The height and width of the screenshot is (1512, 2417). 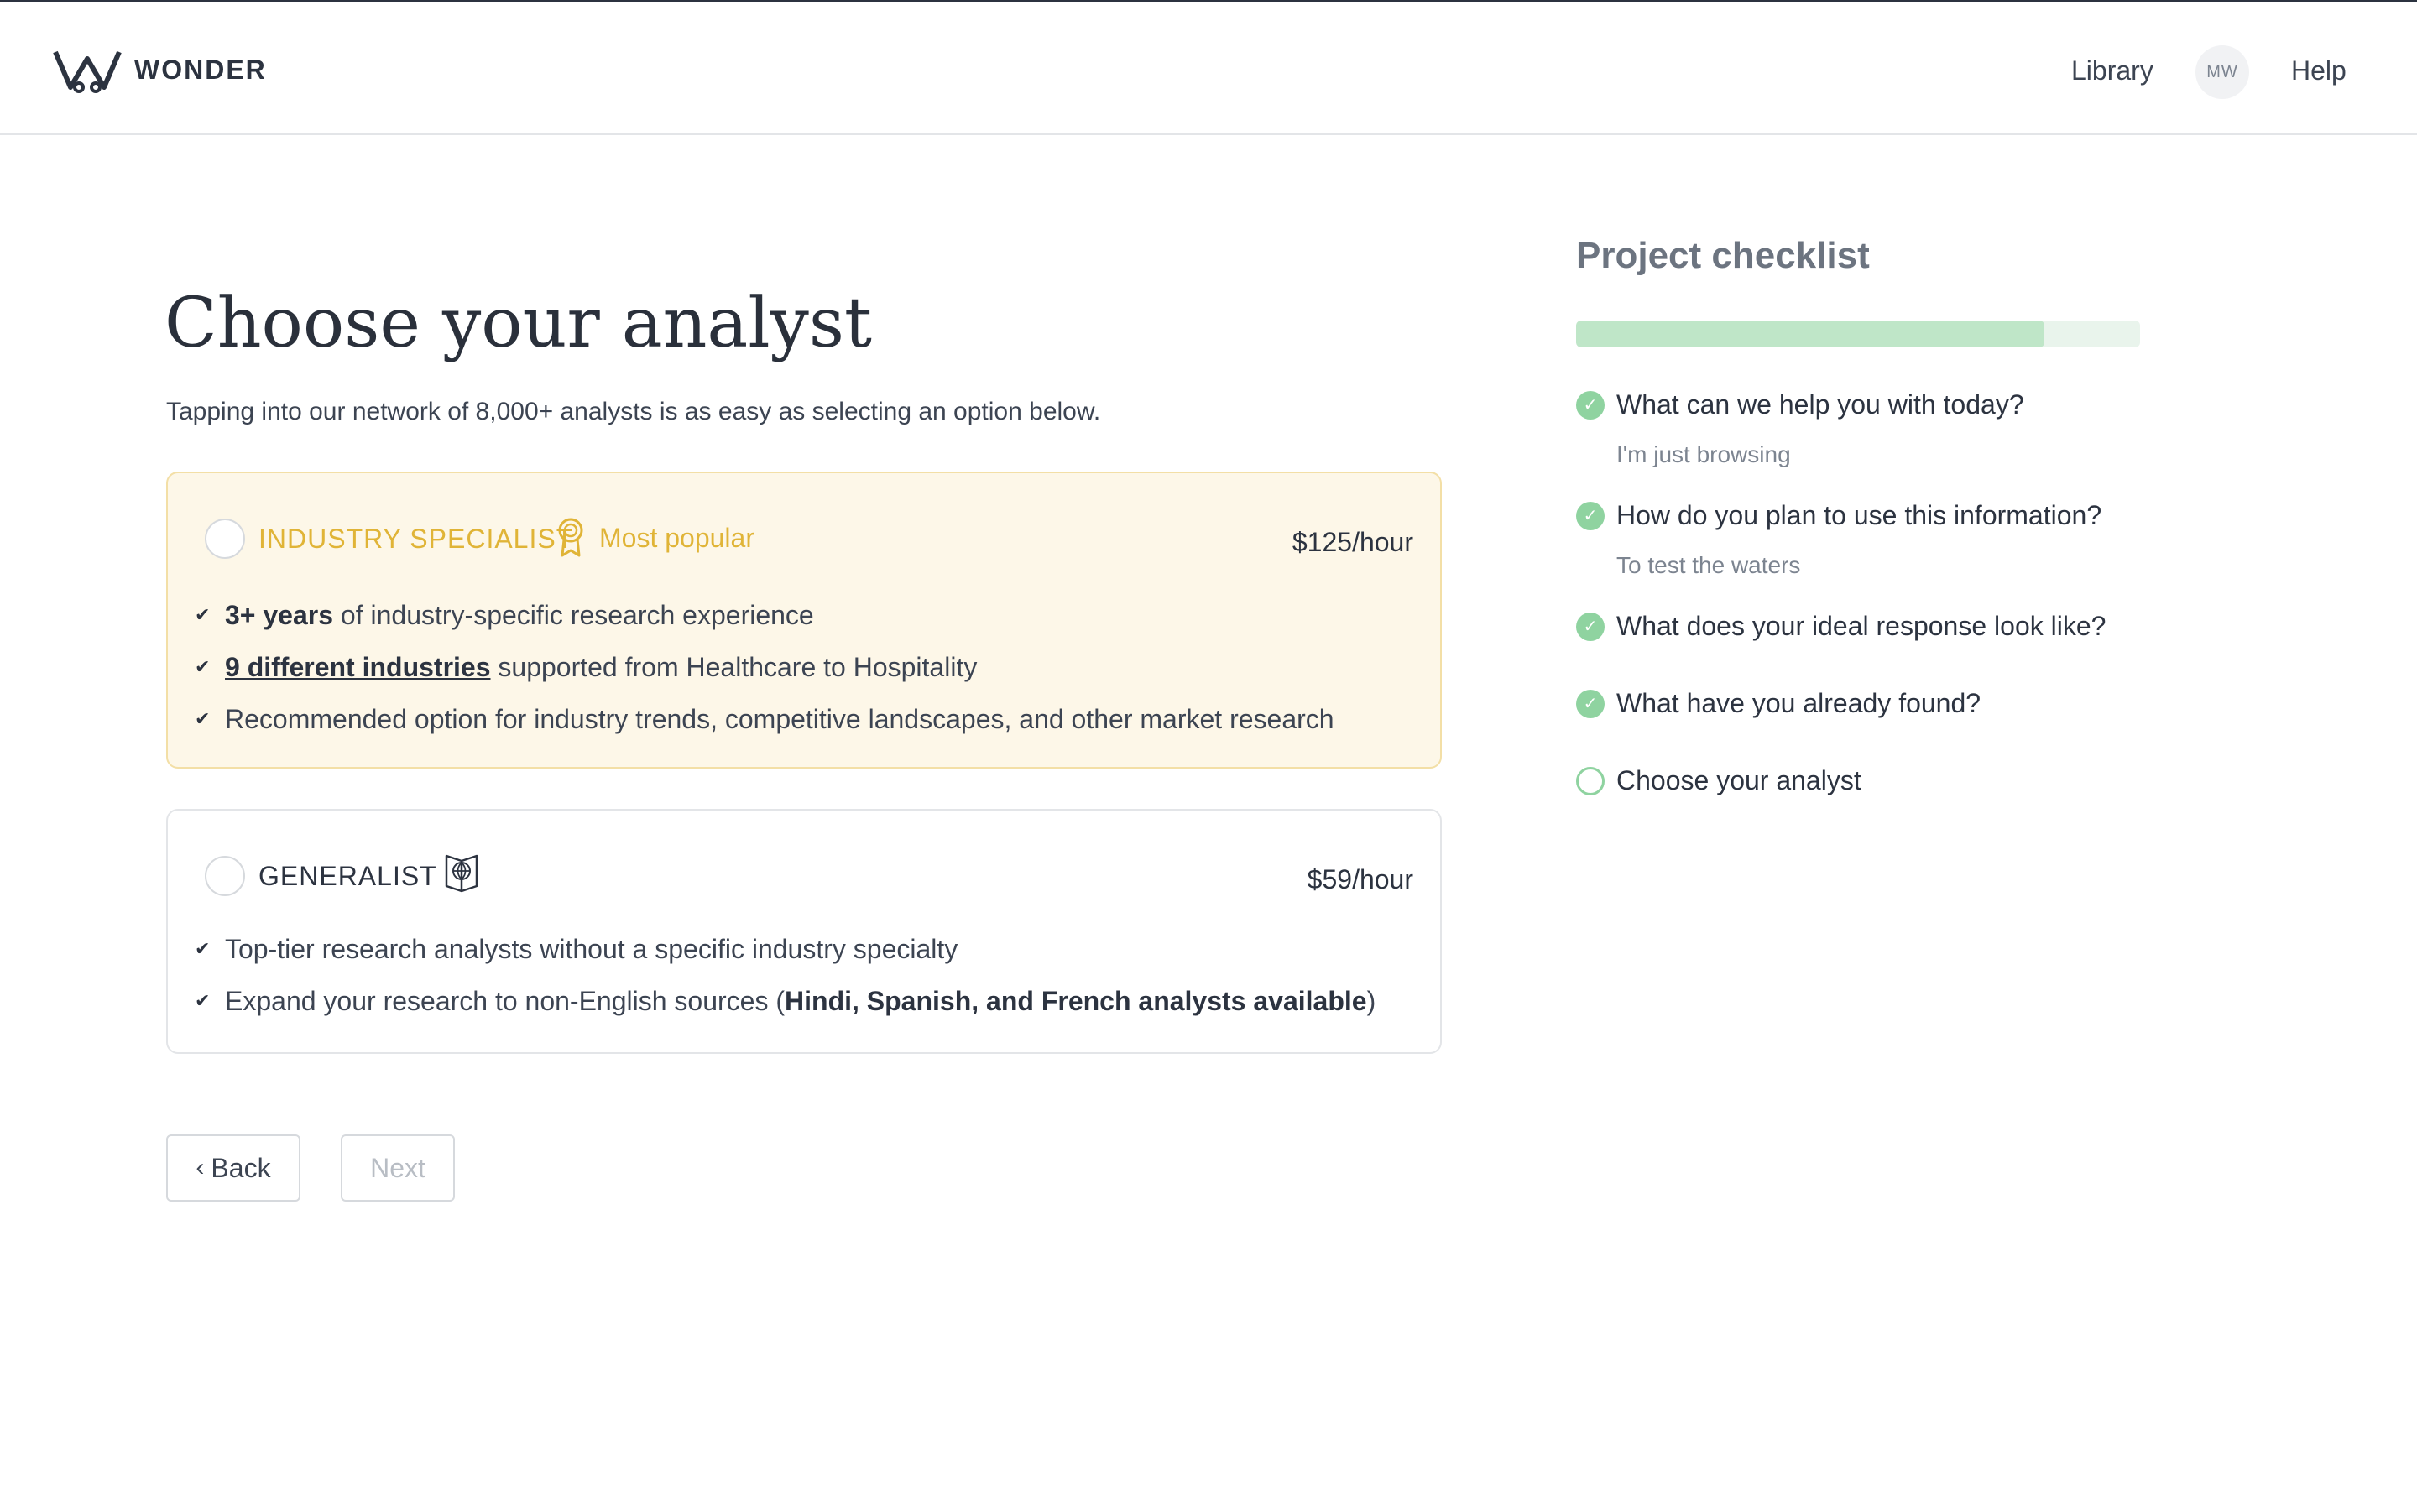 I want to click on badge-label: Most popular, so click(x=676, y=537).